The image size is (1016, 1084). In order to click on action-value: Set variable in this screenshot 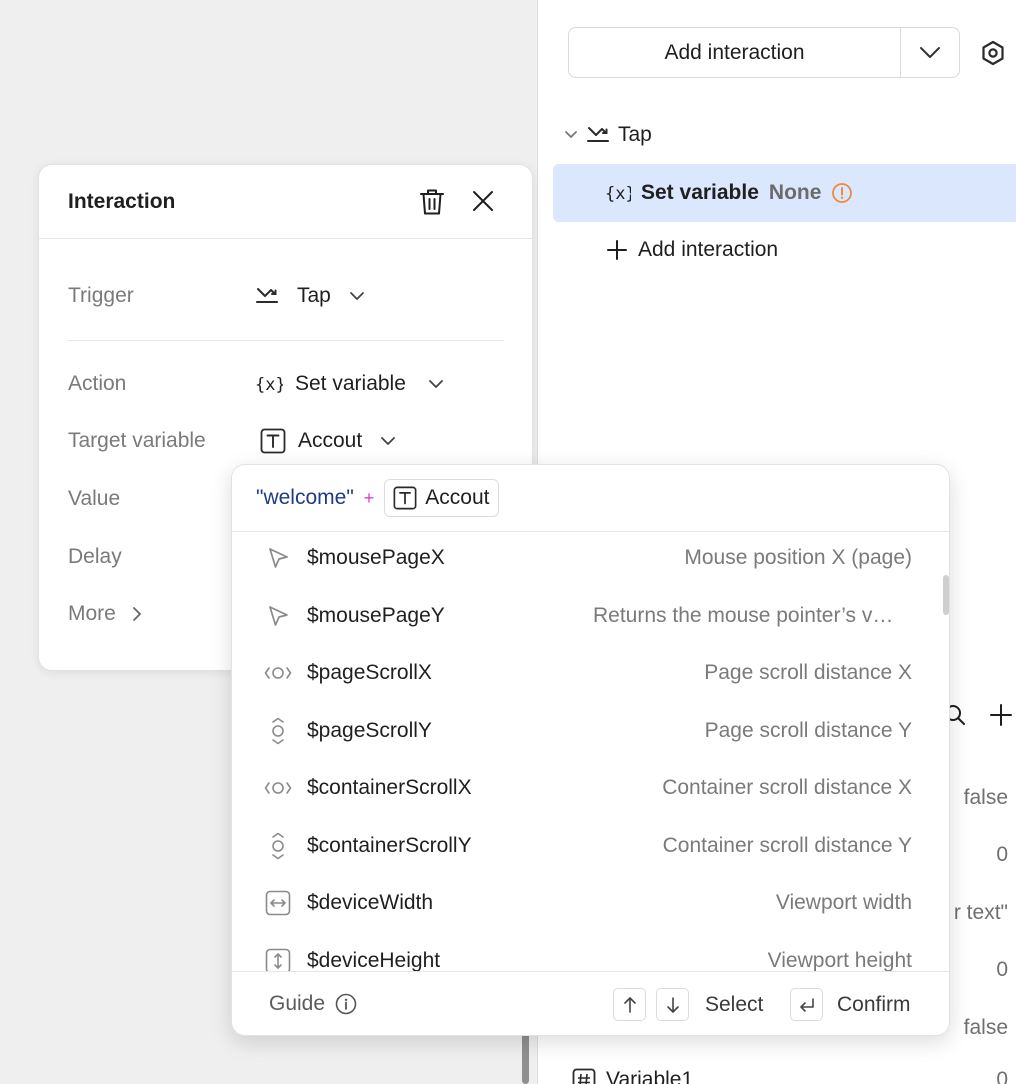, I will do `click(350, 383)`.